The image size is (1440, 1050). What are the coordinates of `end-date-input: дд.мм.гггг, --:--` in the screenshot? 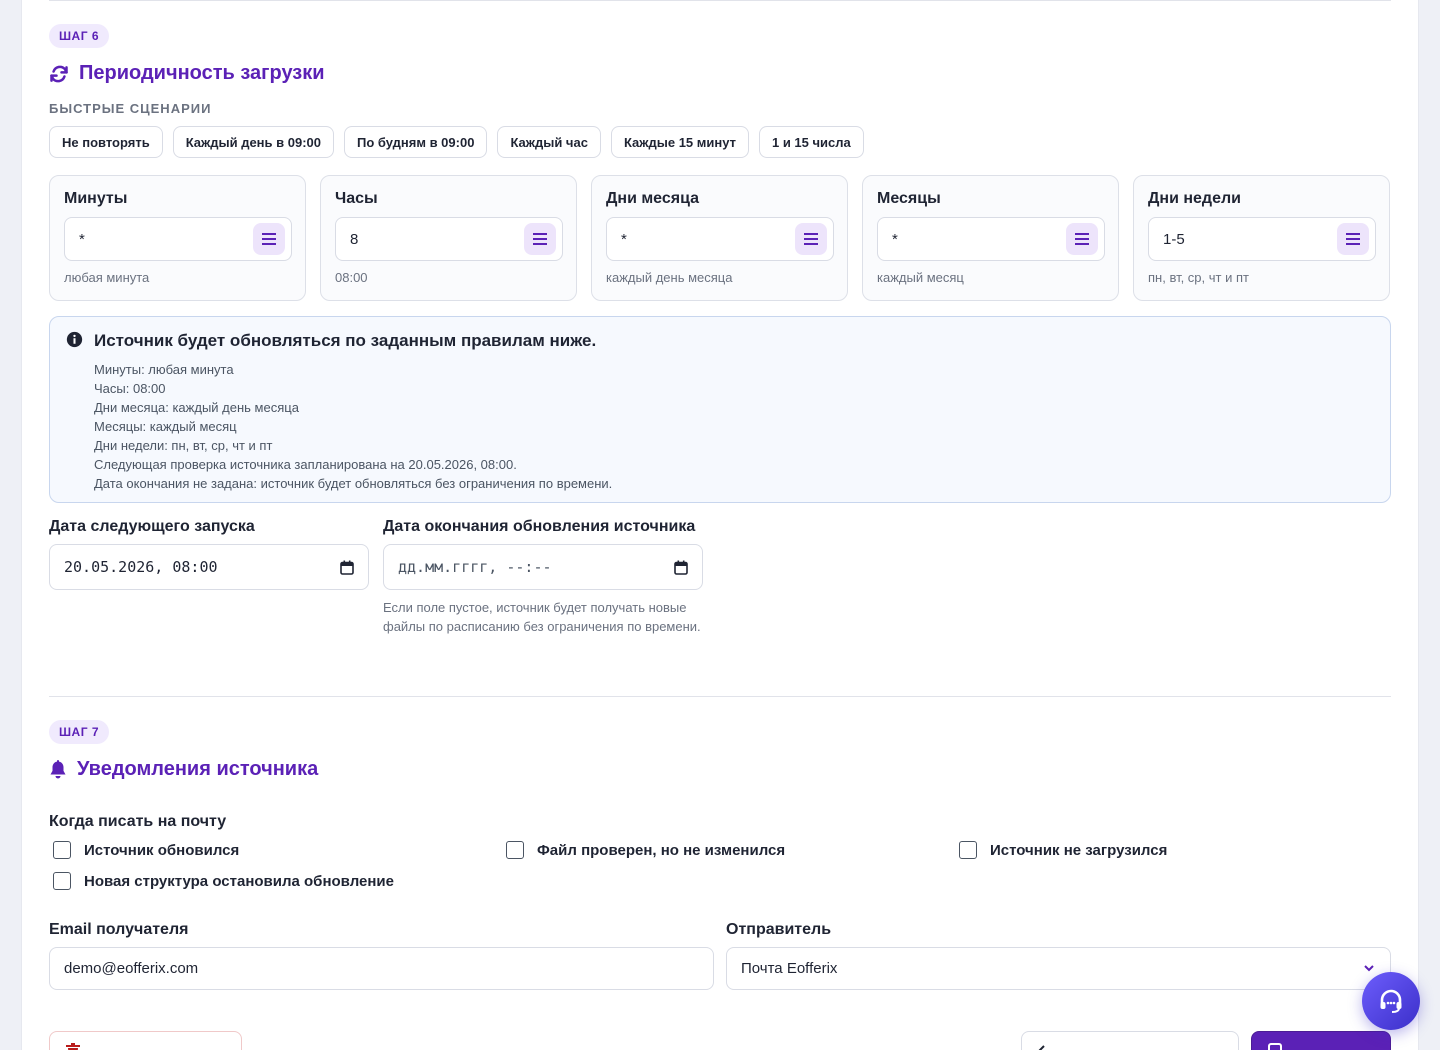 It's located at (543, 567).